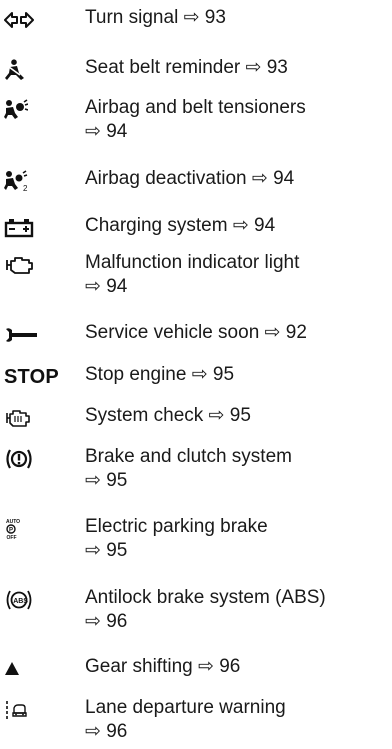 The width and height of the screenshot is (392, 749). What do you see at coordinates (21, 529) in the screenshot?
I see `parking-brake-icon: AUTO P OFF` at bounding box center [21, 529].